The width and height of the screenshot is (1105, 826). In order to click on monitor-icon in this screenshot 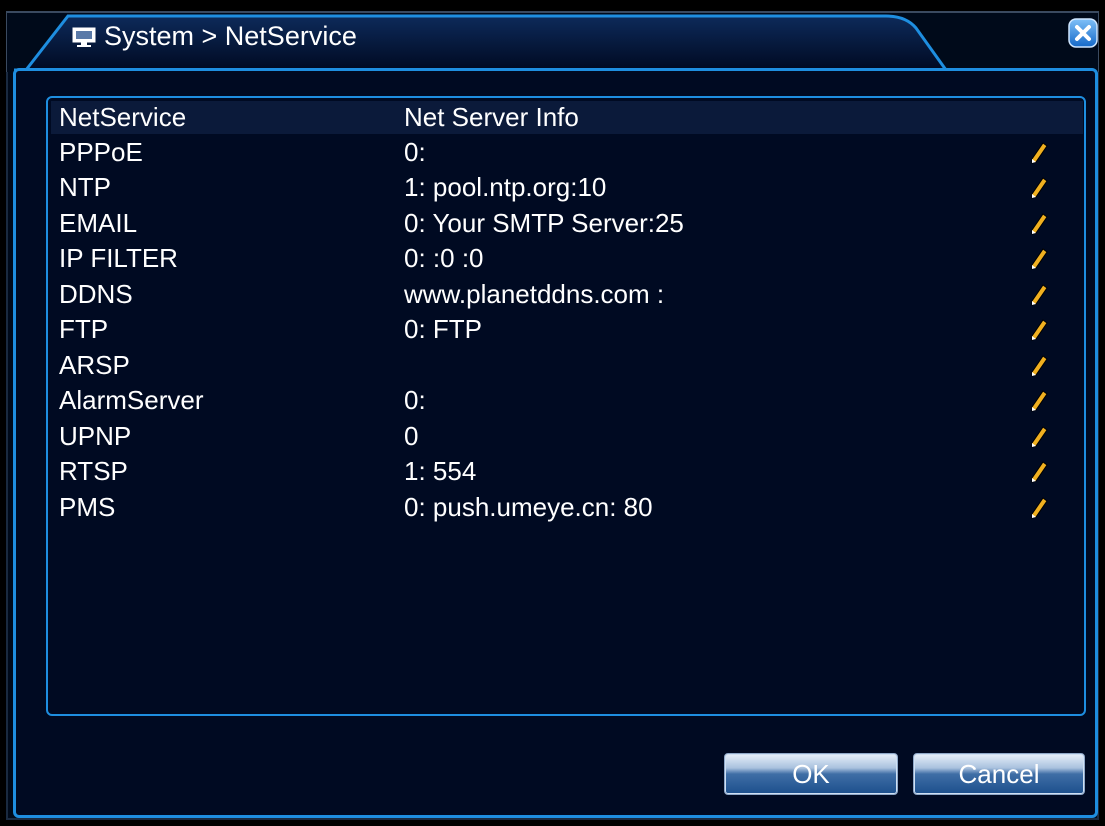, I will do `click(84, 37)`.